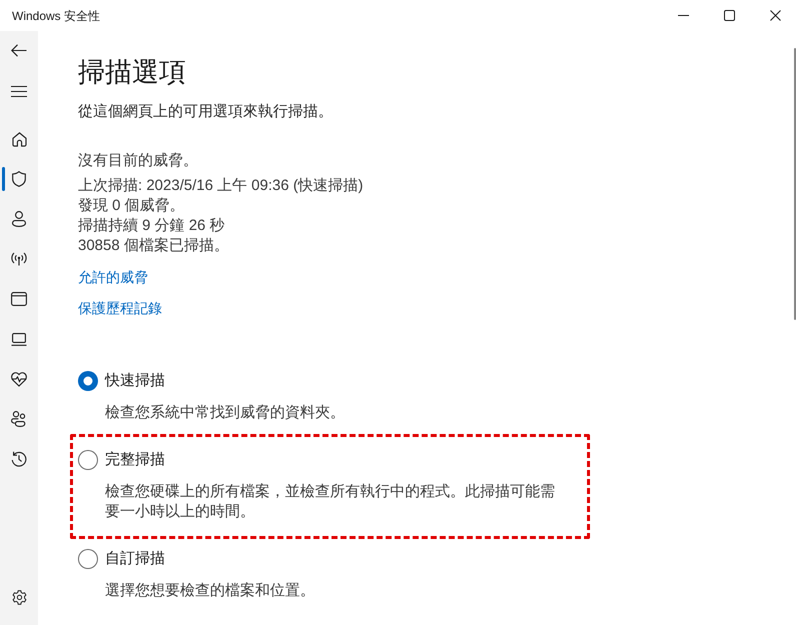 This screenshot has height=625, width=796. Describe the element at coordinates (19, 379) in the screenshot. I see `heart-pulse-icon` at that location.